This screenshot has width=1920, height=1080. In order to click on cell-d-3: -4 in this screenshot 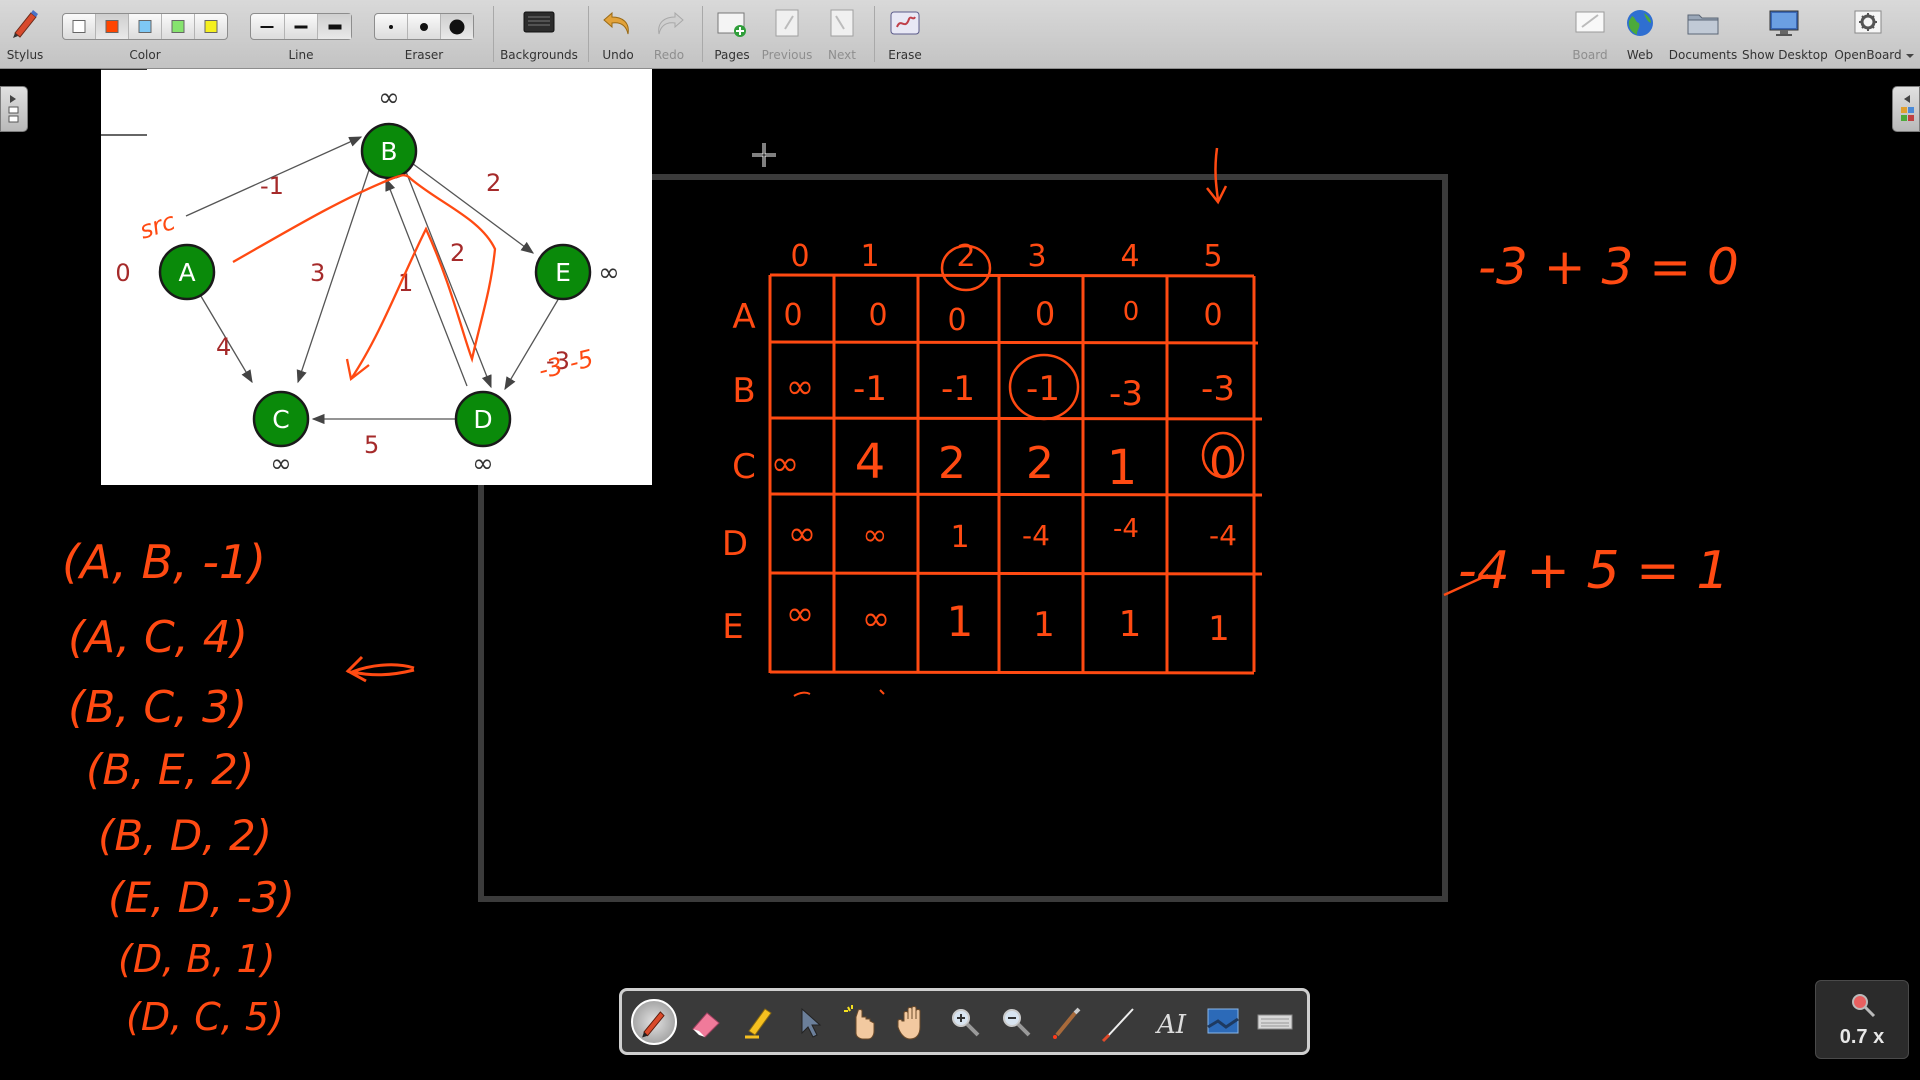, I will do `click(1036, 535)`.